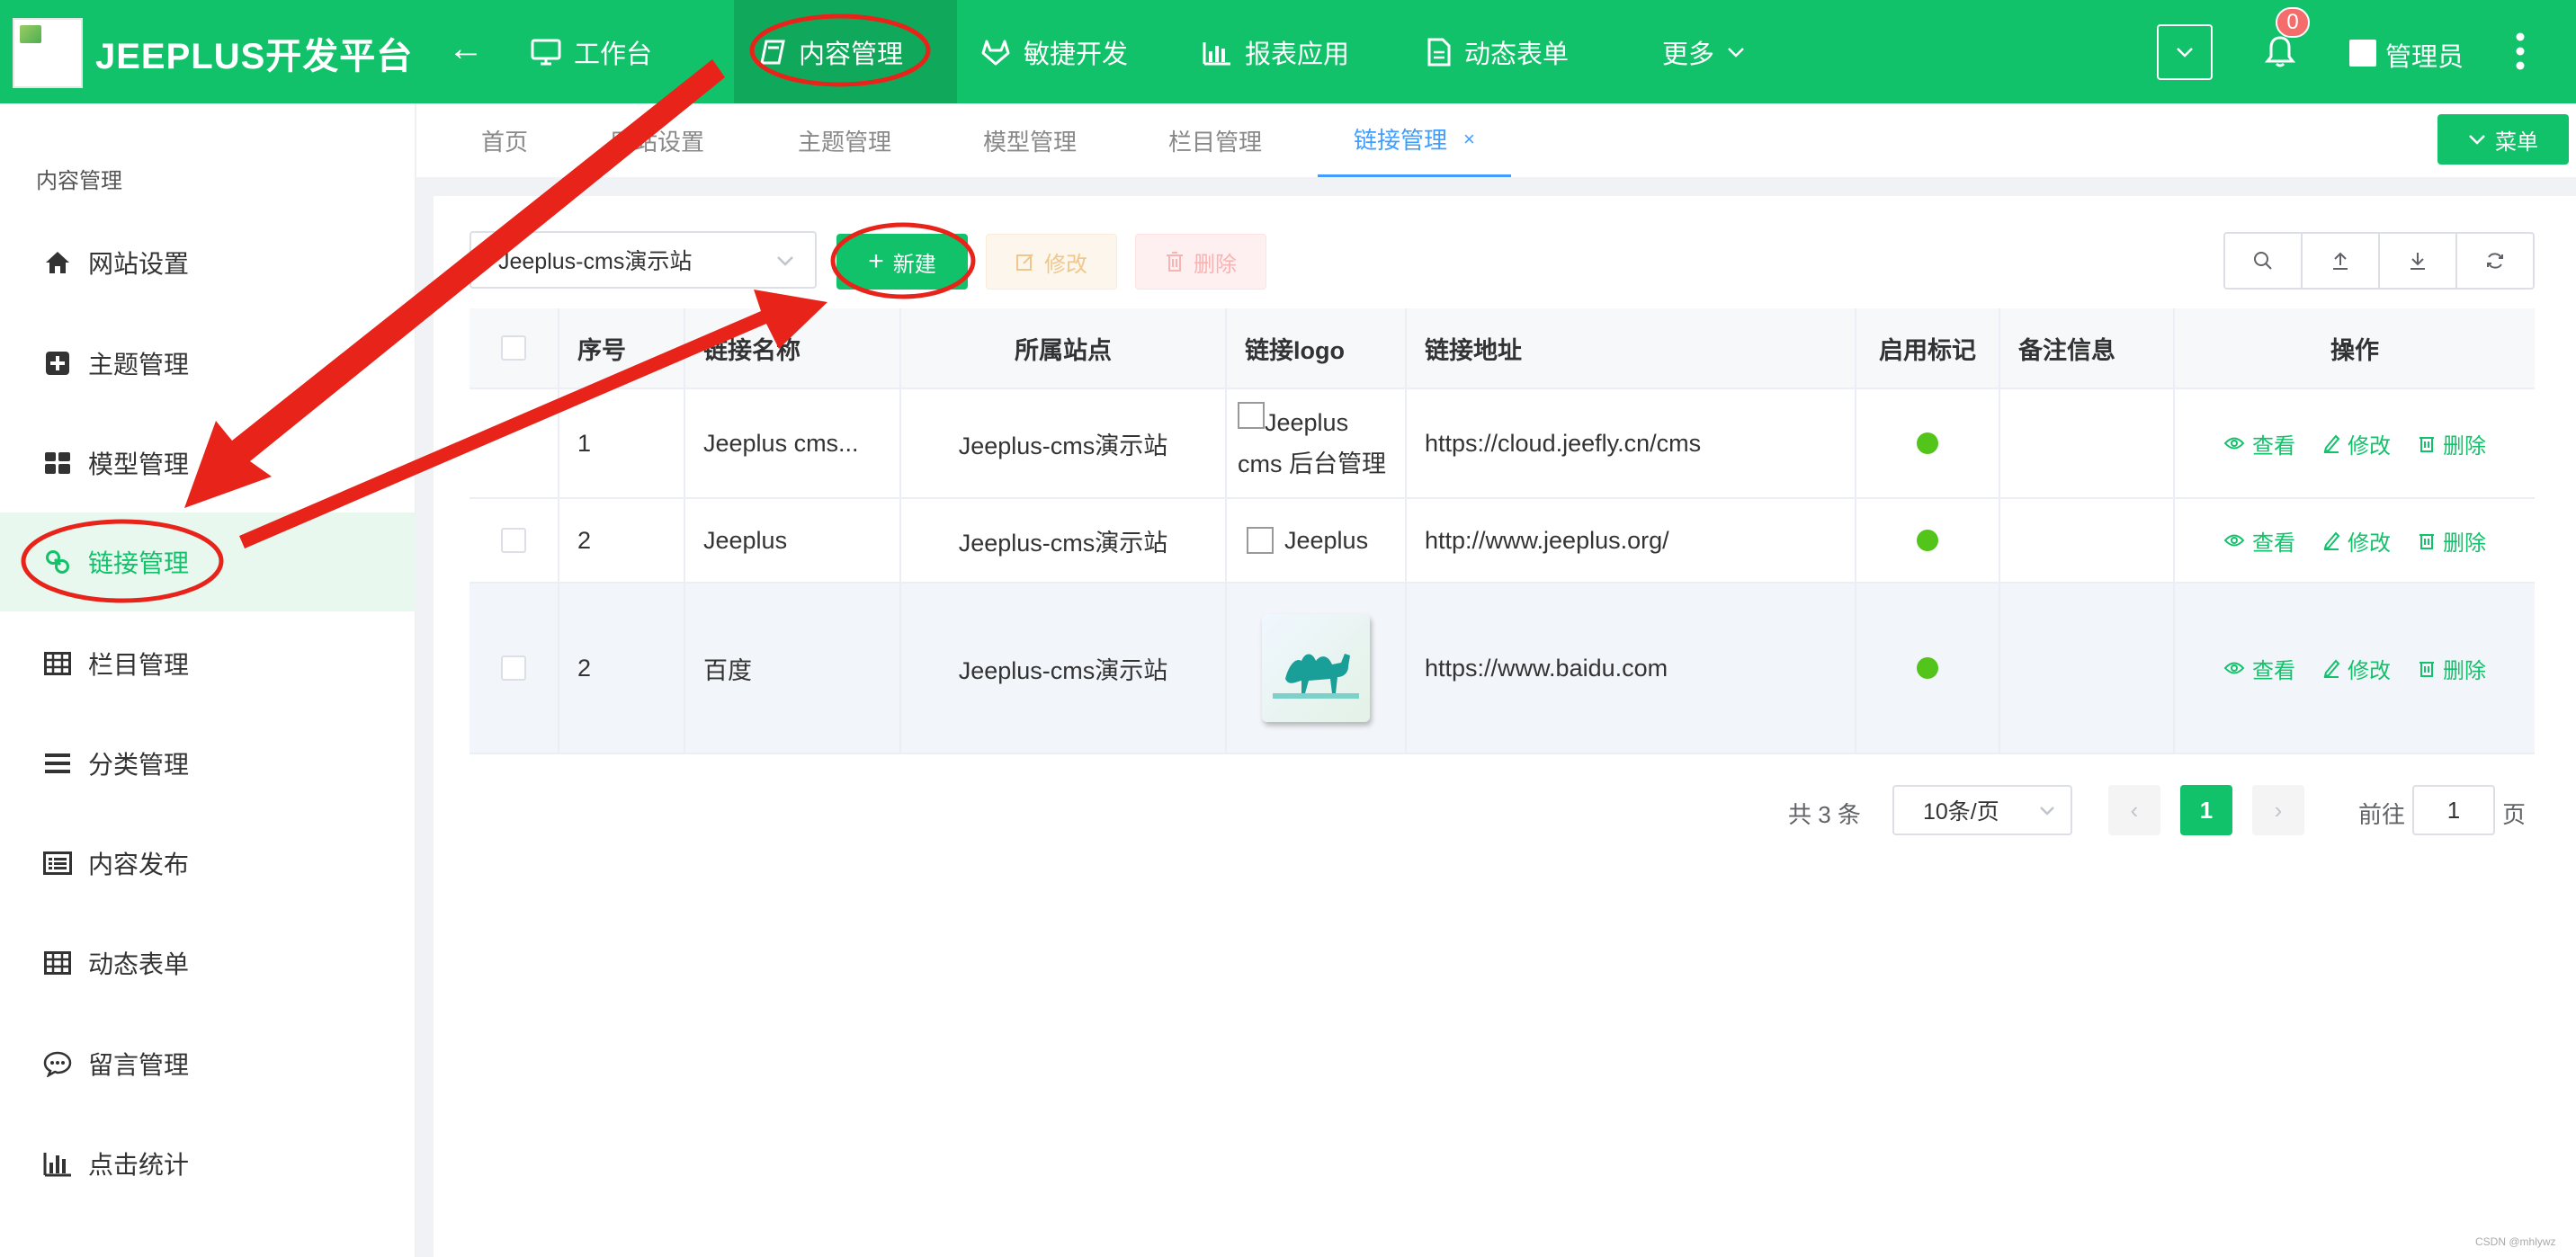 The height and width of the screenshot is (1257, 2576). I want to click on nav-item-more: 更多, so click(1710, 51).